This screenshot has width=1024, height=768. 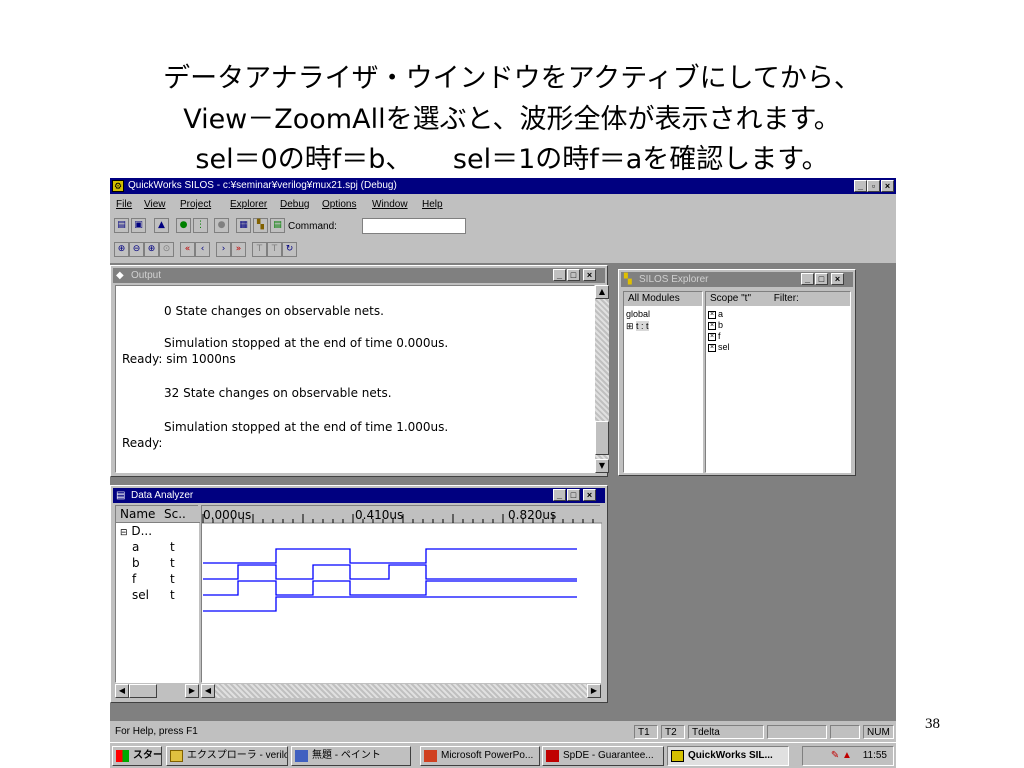 What do you see at coordinates (121, 495) in the screenshot?
I see `analyzer-window-icon: ▤` at bounding box center [121, 495].